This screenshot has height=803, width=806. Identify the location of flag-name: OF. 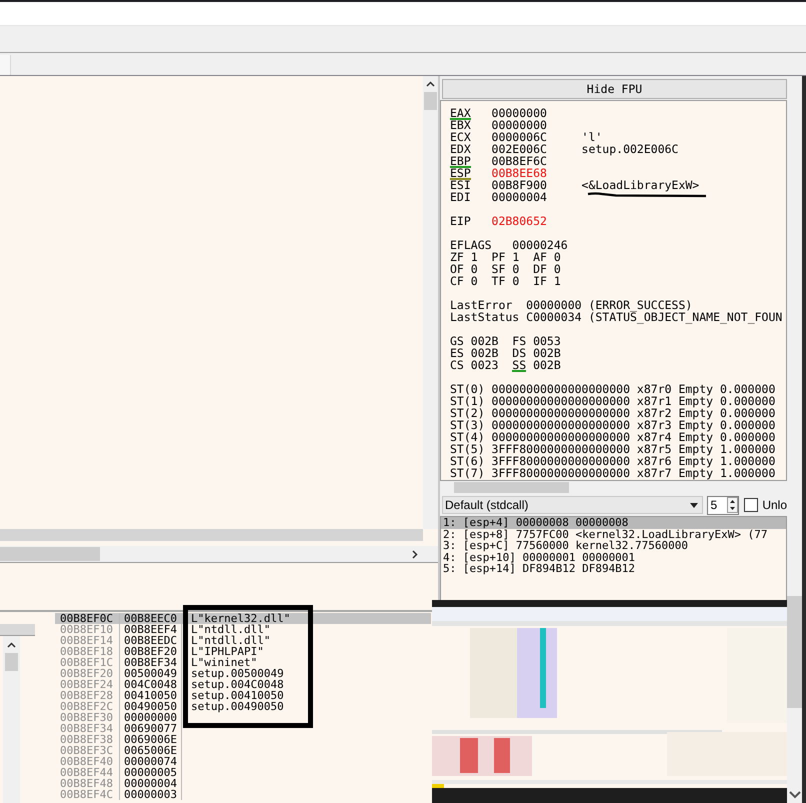
(457, 269).